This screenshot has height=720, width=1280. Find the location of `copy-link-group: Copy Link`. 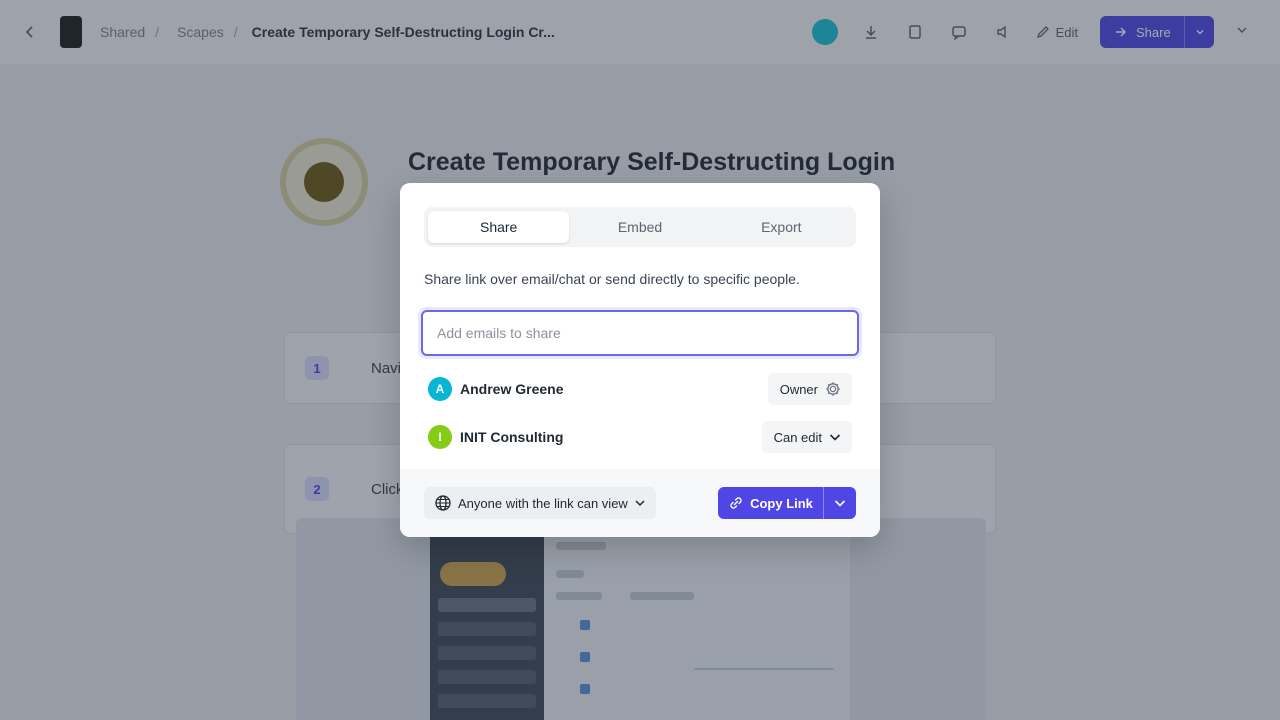

copy-link-group: Copy Link is located at coordinates (787, 503).